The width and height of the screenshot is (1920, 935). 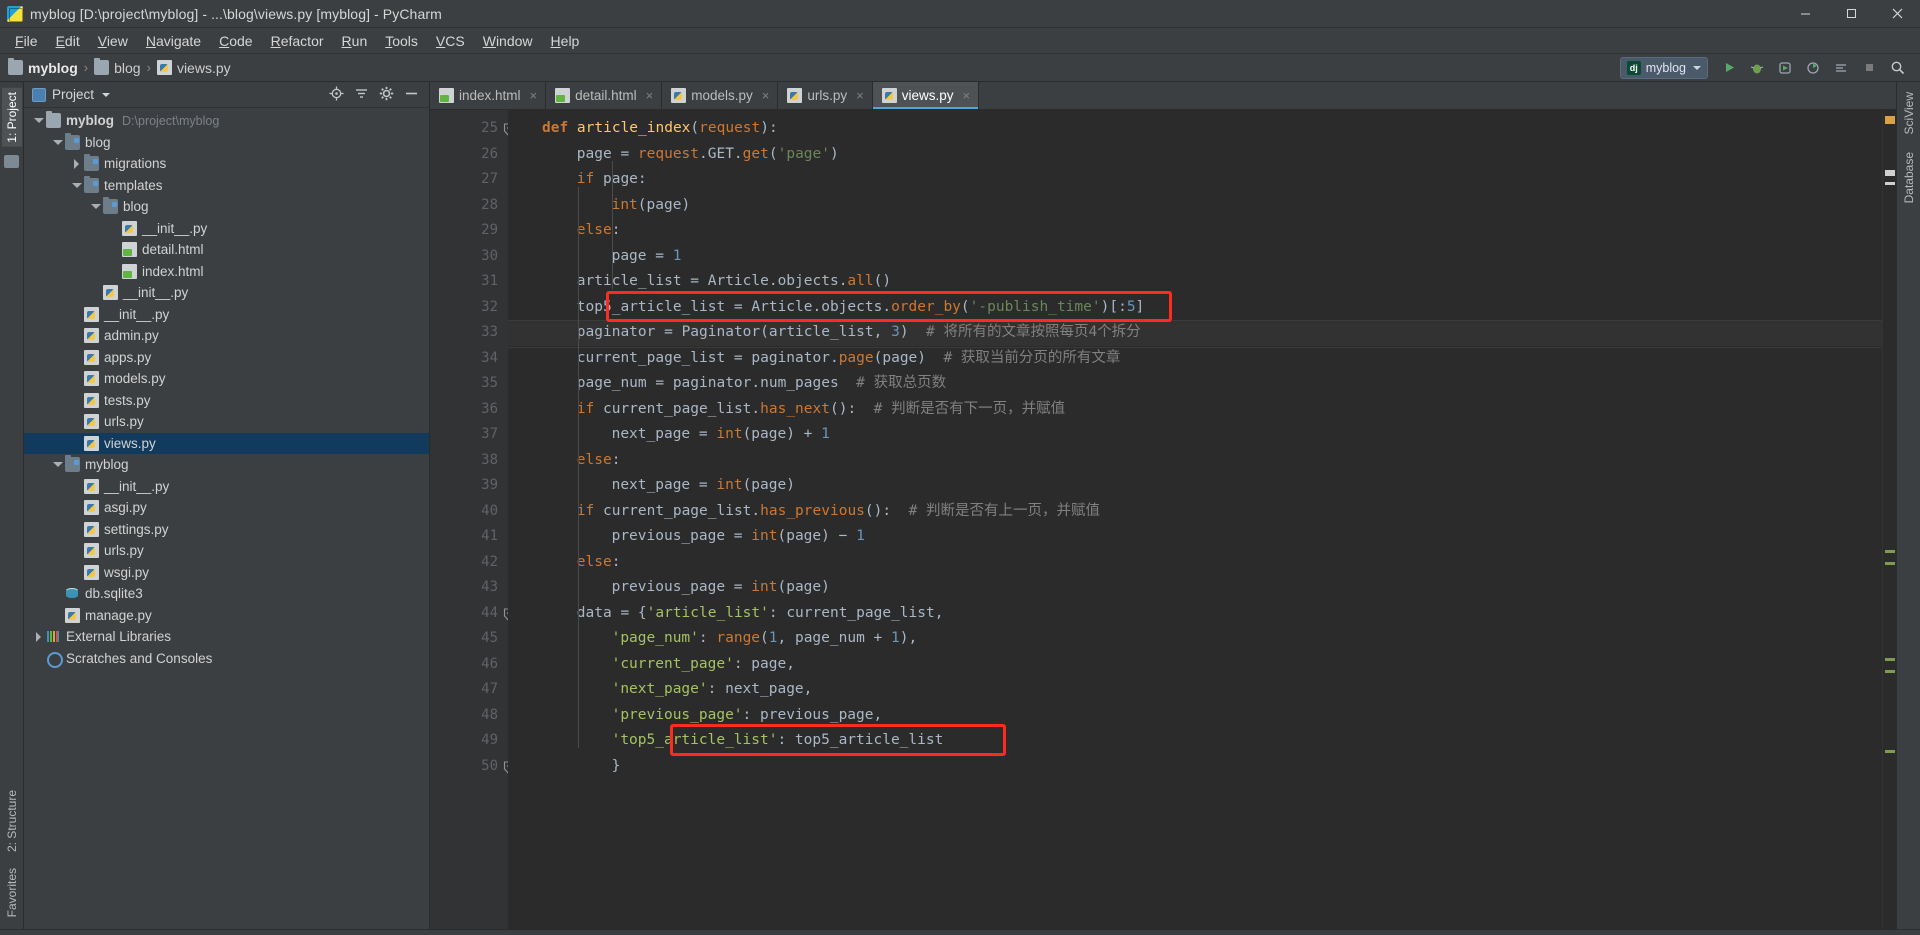 I want to click on sidebar-item-structure: 2: Structure, so click(x=12, y=821).